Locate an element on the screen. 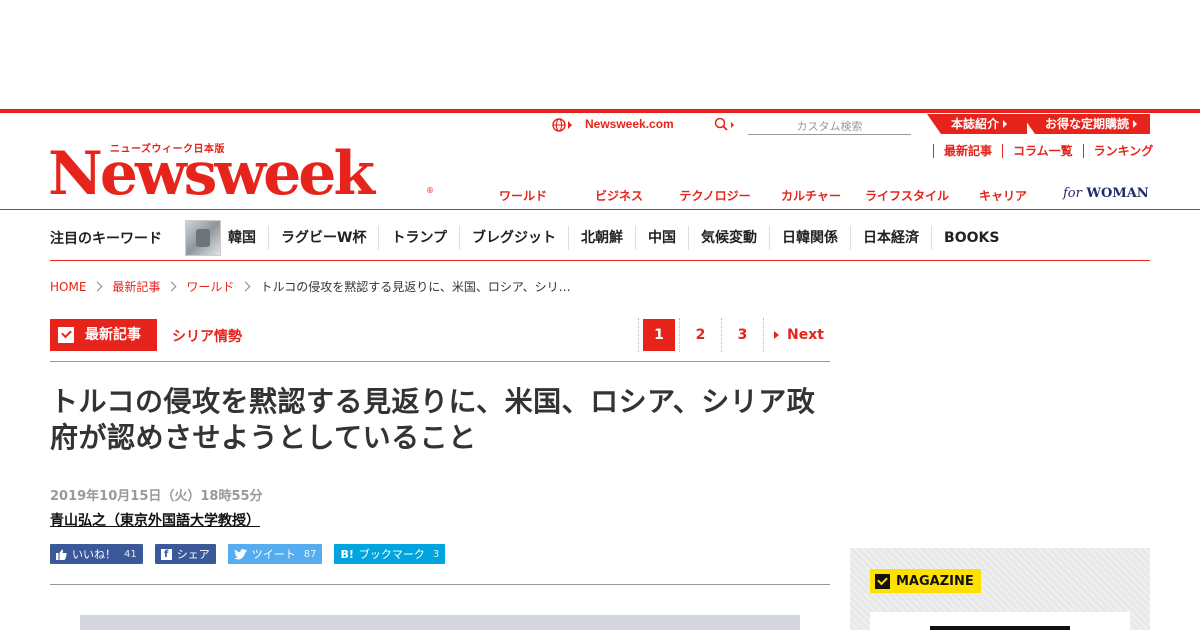 The height and width of the screenshot is (630, 1200). tweet-button: ツイート 87 is located at coordinates (275, 554).